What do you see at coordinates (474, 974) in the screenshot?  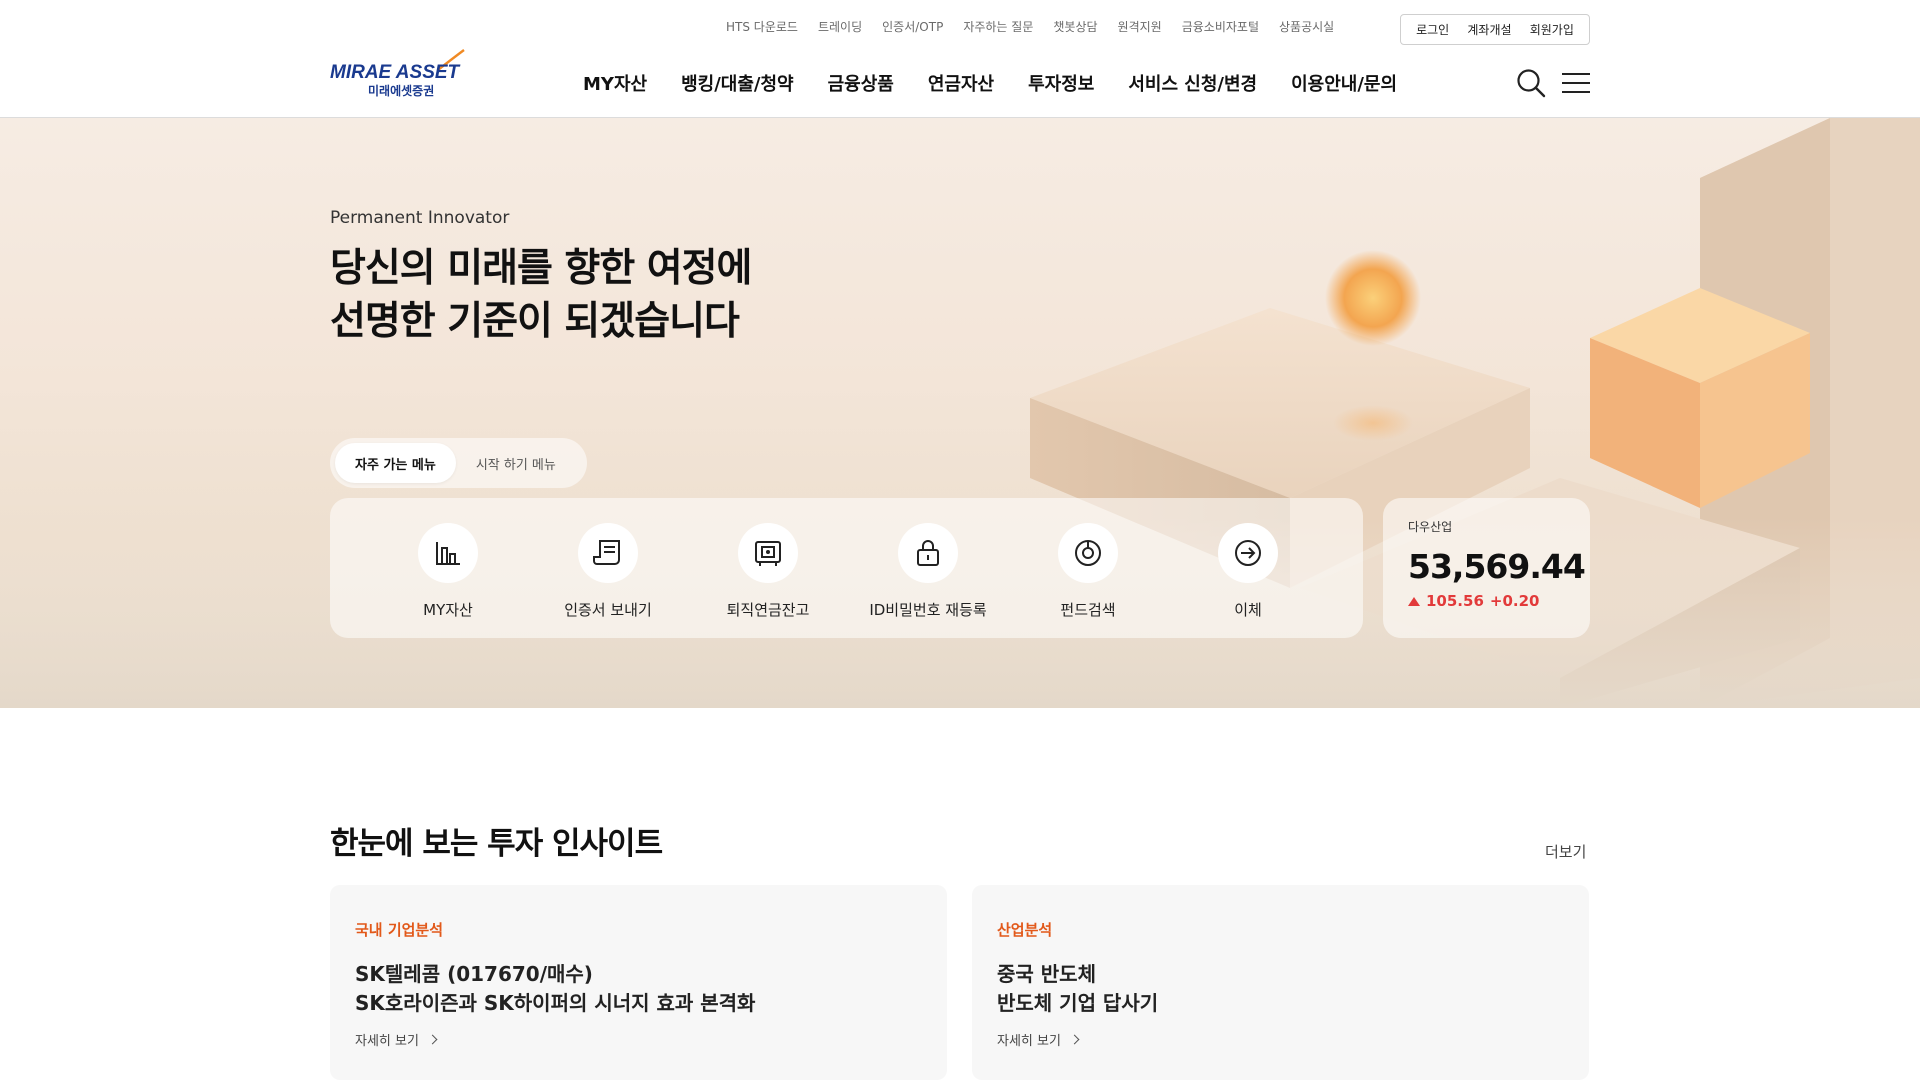 I see `card-title-line1: SK텔레콤 (017670/매수)` at bounding box center [474, 974].